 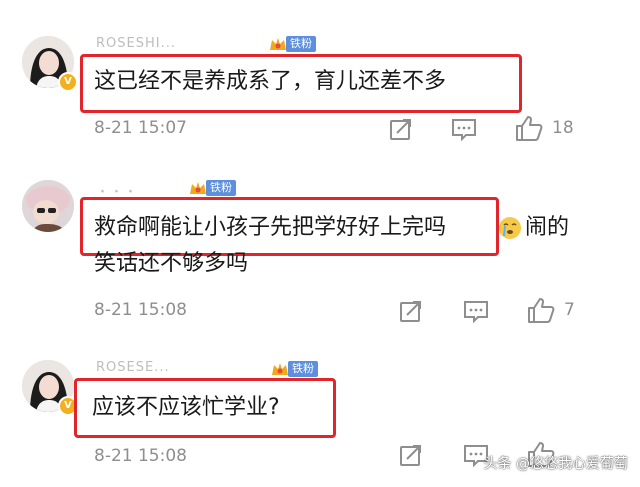 I want to click on comment-text-line1: 救命啊能让小孩子先把学好好上完吗, so click(x=270, y=227).